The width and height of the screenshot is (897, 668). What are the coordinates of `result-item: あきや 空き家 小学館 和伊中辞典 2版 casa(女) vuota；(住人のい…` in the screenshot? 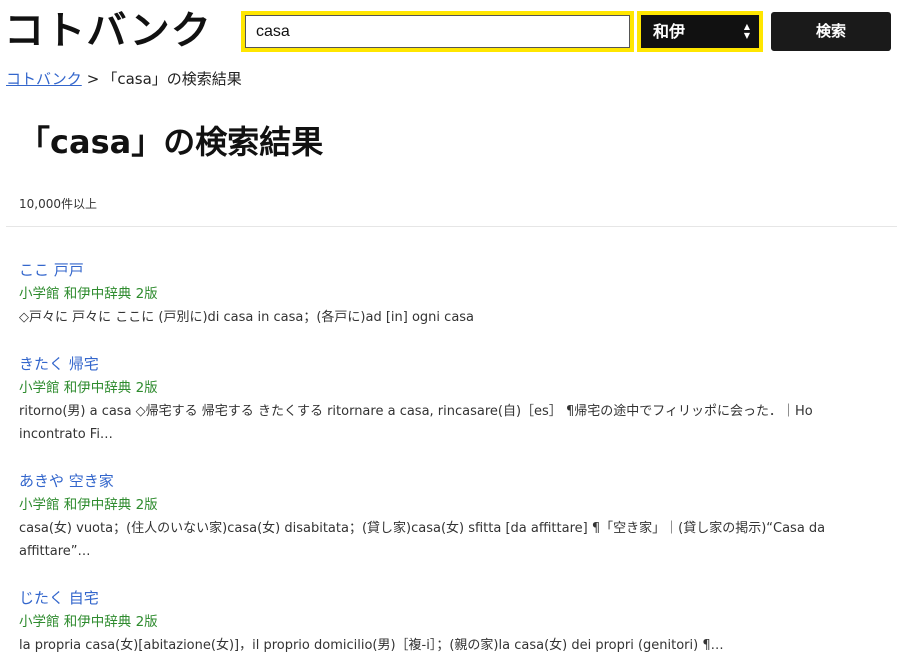 It's located at (449, 516).